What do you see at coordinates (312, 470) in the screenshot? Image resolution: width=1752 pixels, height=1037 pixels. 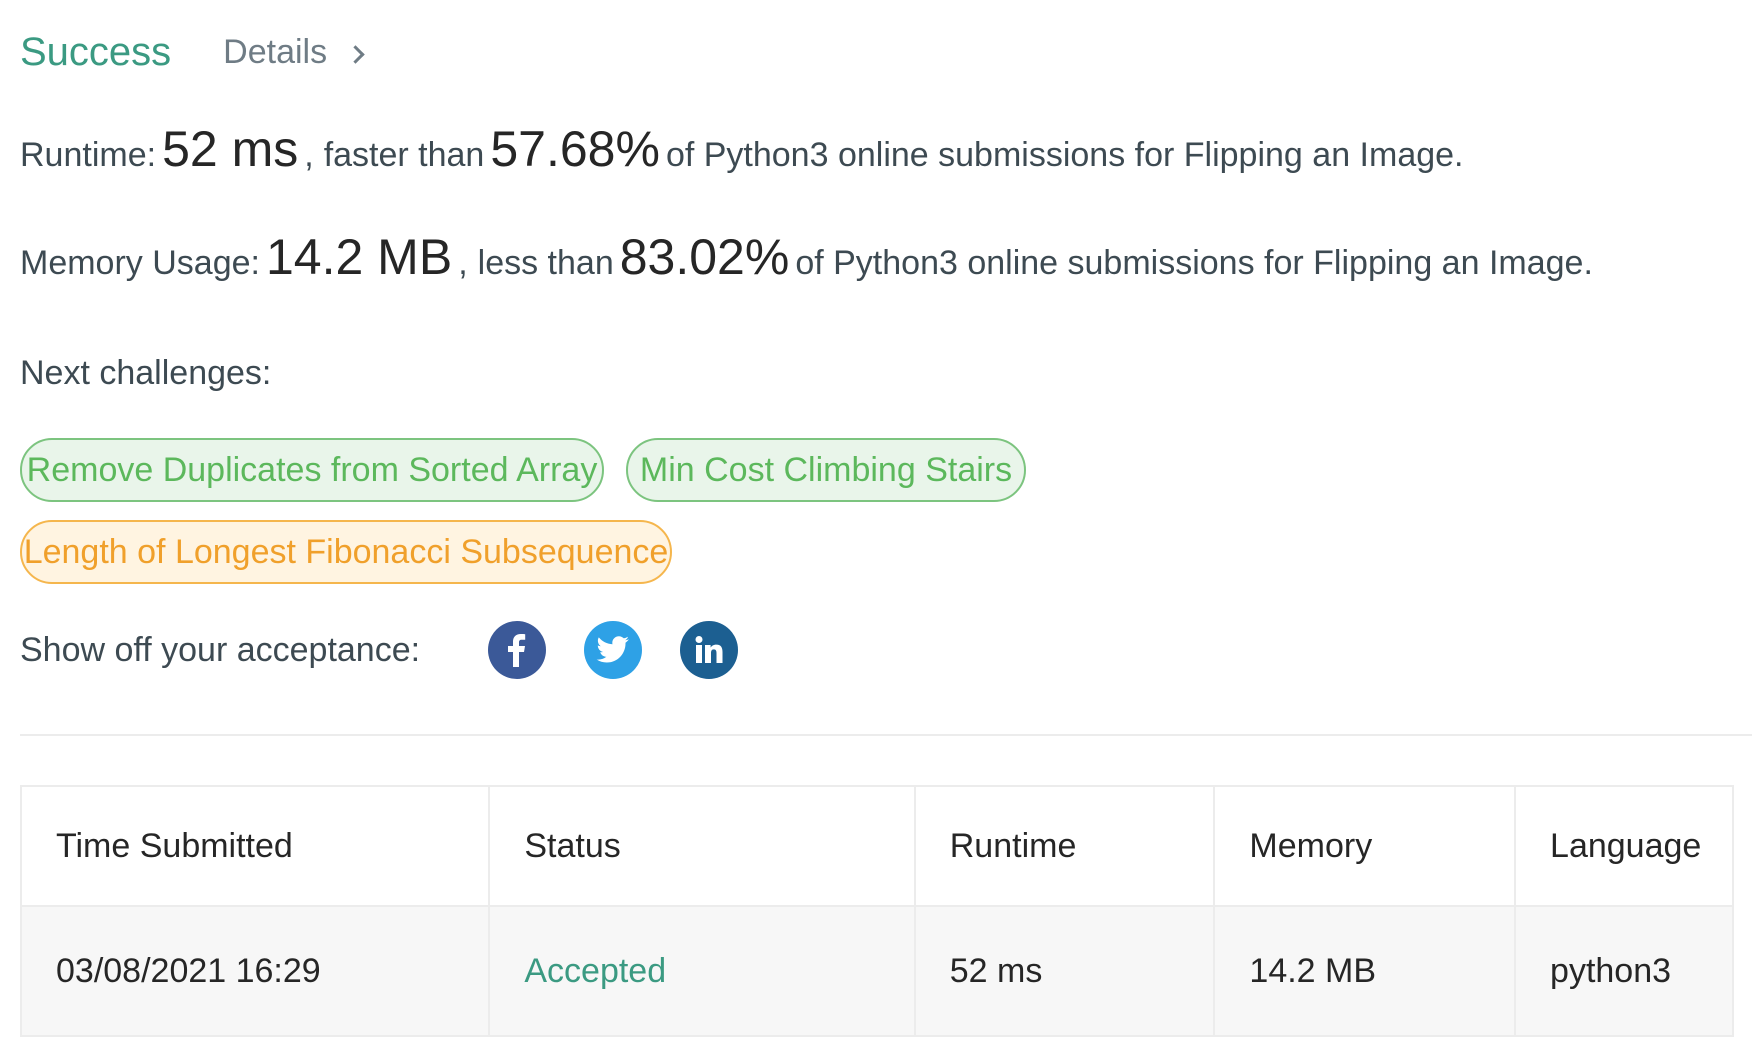 I see `challenge-chip-remove-duplicates: Remove Duplicates from Sorted Array` at bounding box center [312, 470].